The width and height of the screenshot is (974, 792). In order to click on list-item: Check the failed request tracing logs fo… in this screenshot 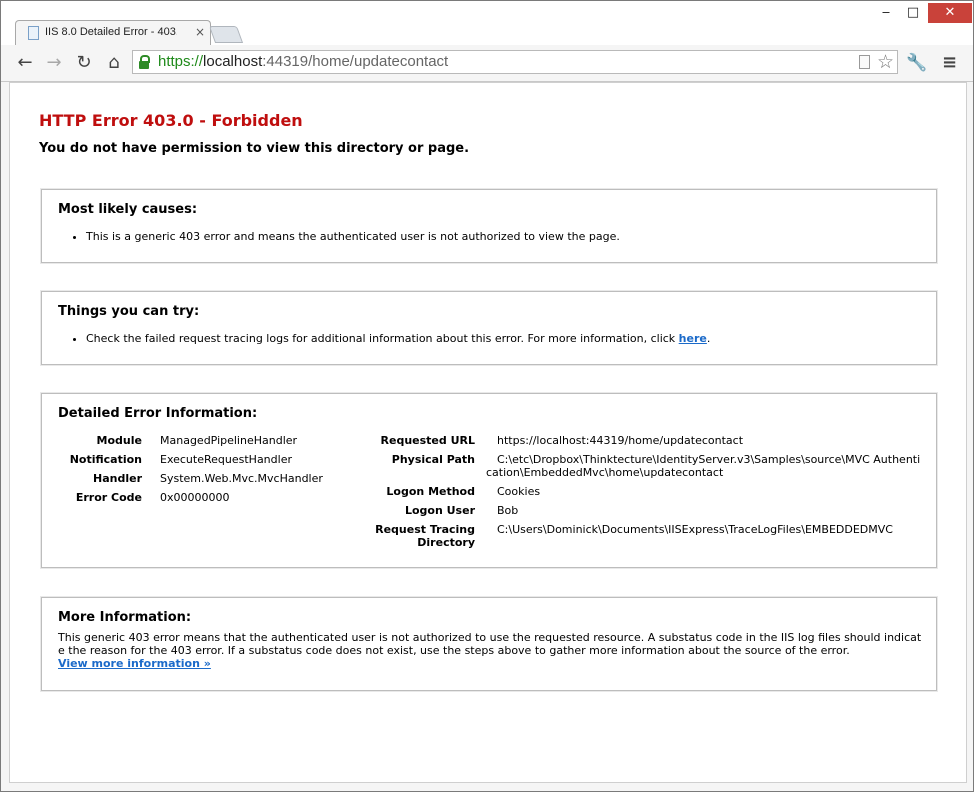, I will do `click(398, 338)`.